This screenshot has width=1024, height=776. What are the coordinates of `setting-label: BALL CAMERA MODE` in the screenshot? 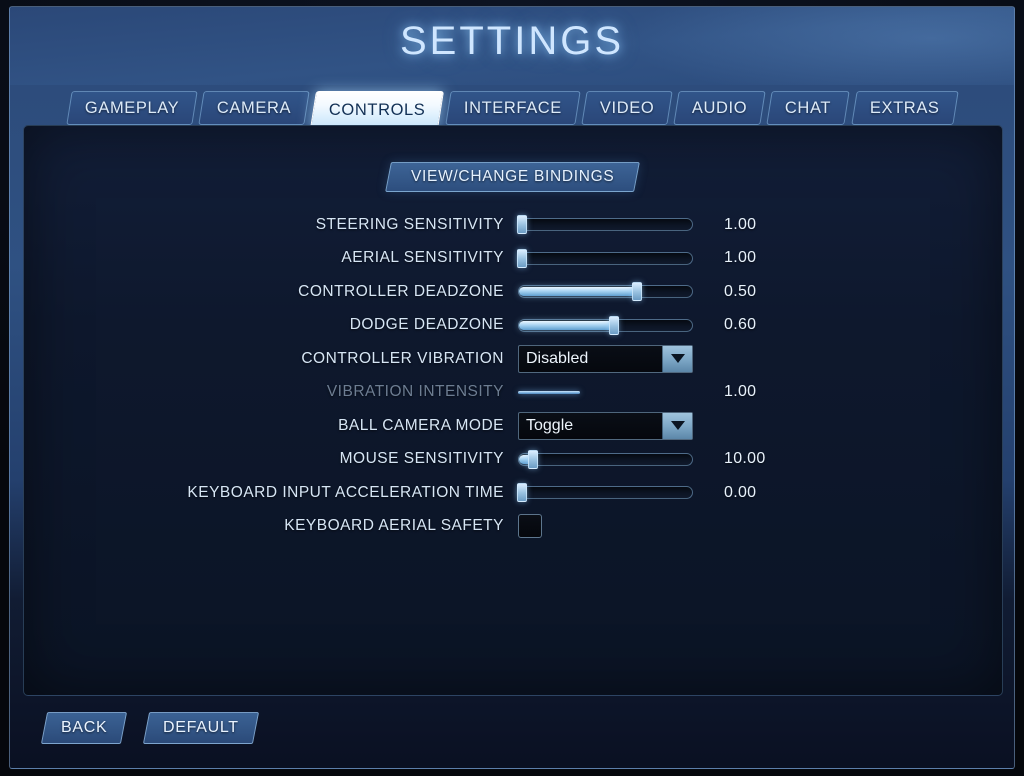 It's located at (421, 425).